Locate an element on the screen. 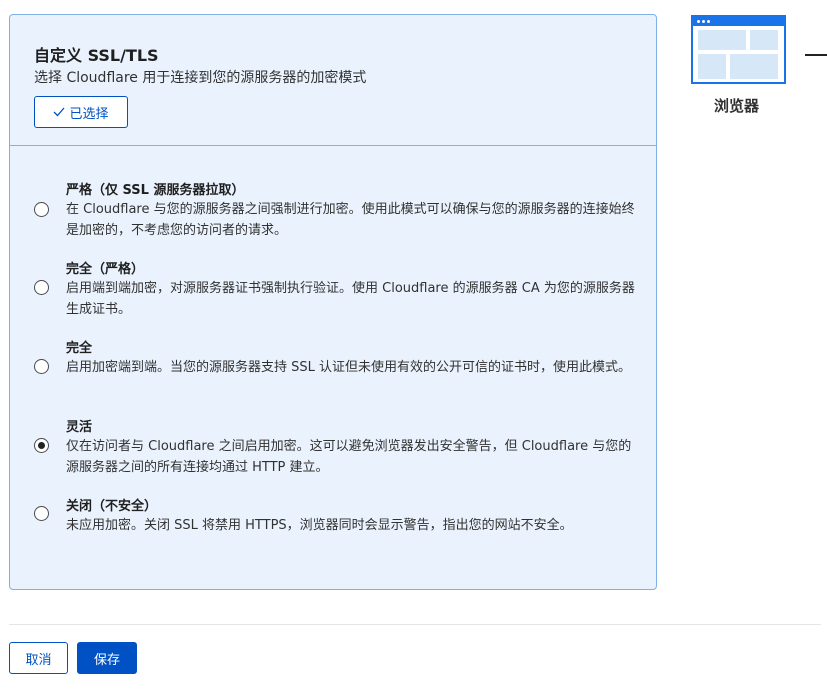  check-icon is located at coordinates (59, 112).